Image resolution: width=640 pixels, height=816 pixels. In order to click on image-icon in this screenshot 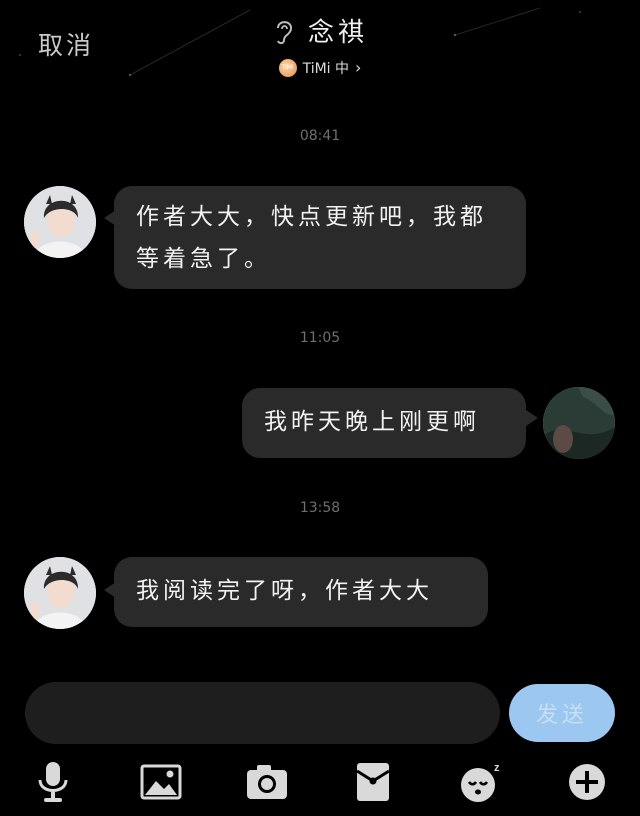, I will do `click(161, 782)`.